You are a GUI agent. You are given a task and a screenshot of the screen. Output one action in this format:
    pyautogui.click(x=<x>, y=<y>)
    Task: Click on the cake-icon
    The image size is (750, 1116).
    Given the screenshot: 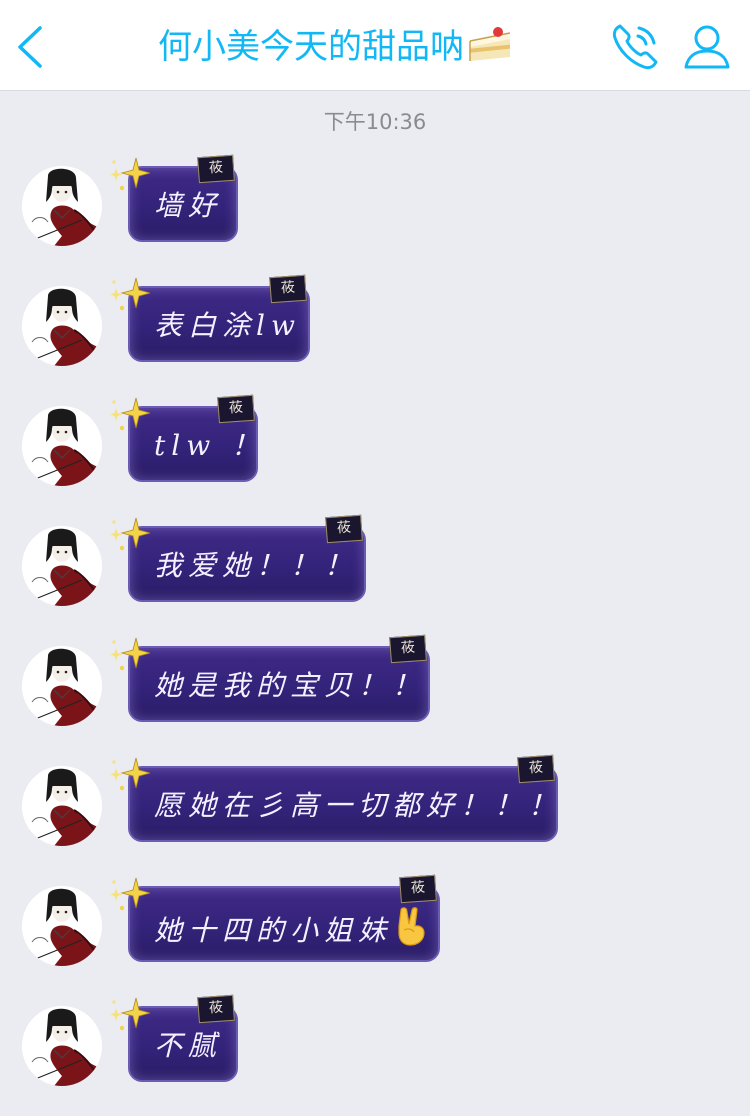 What is the action you would take?
    pyautogui.click(x=490, y=50)
    